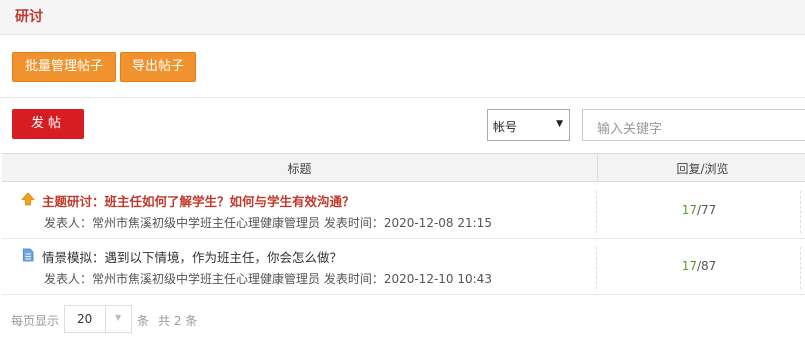  What do you see at coordinates (198, 200) in the screenshot?
I see `post-title-link: 主题研讨：班主任如何了解学生？如何与学生有效沟通？` at bounding box center [198, 200].